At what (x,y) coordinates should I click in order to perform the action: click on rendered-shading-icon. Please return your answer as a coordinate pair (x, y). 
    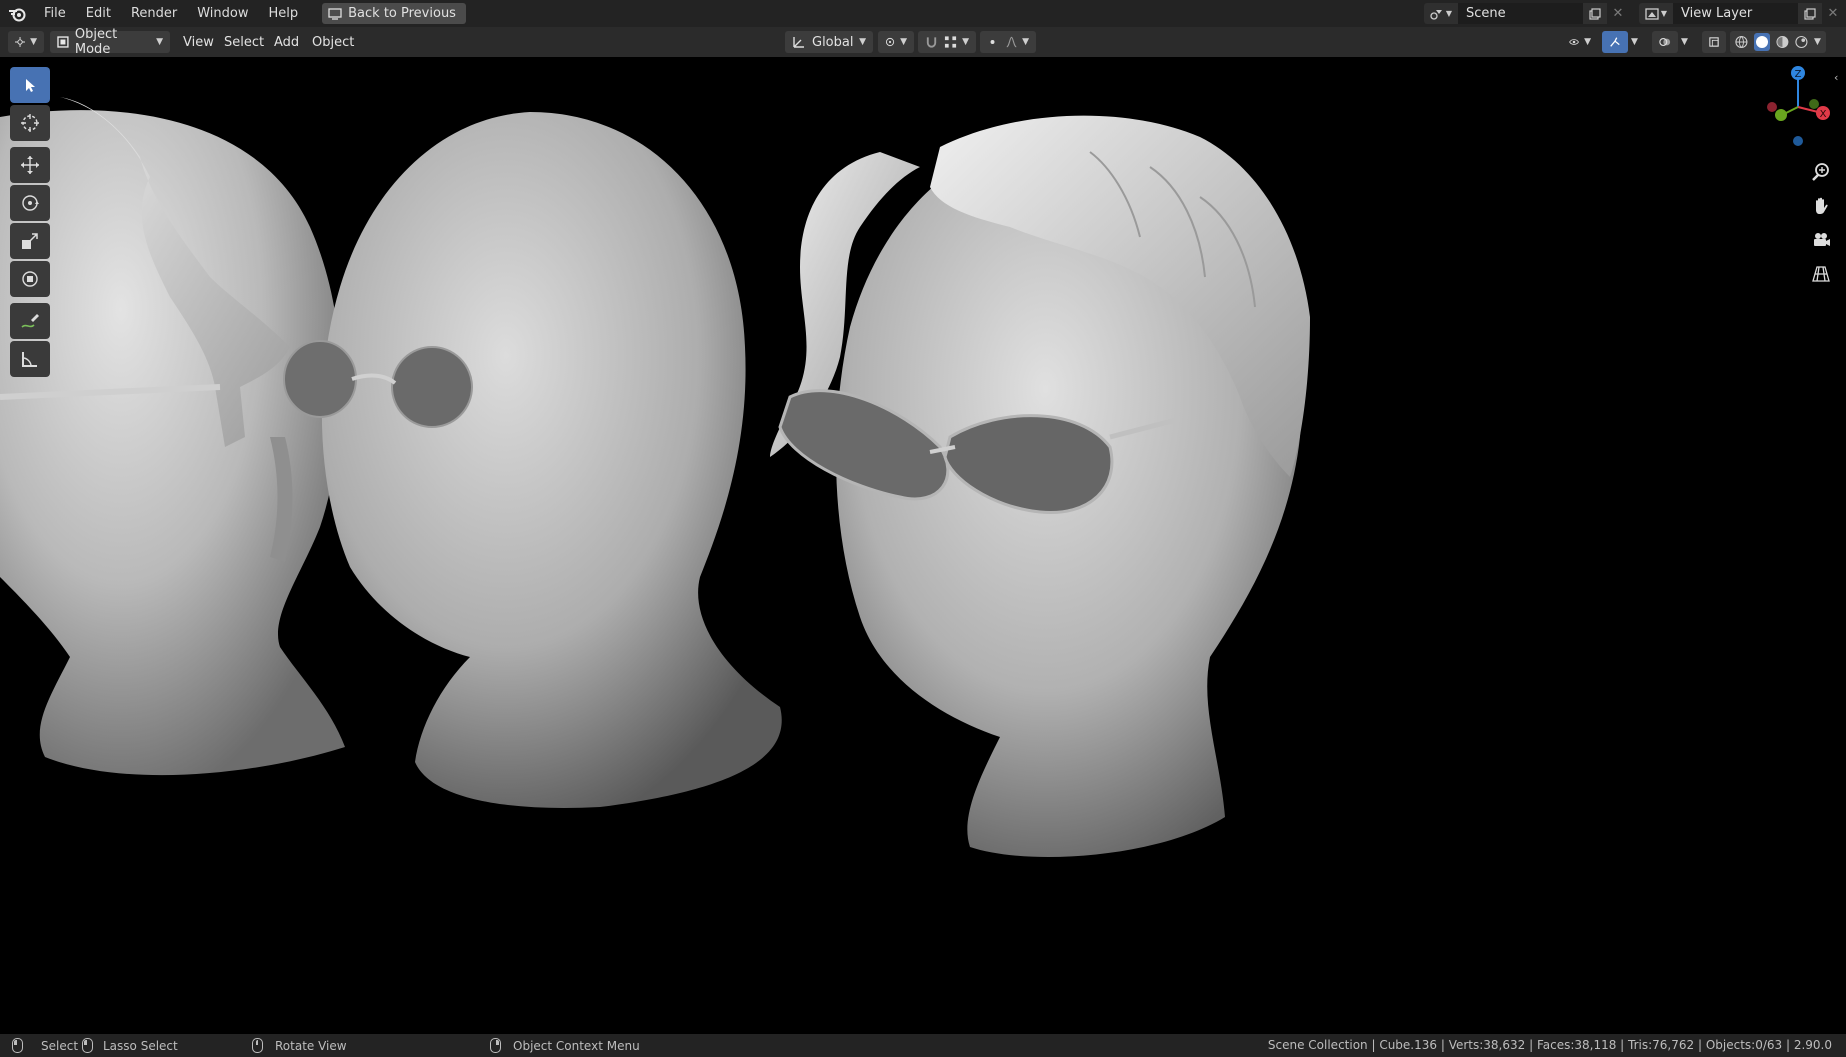
    Looking at the image, I should click on (1801, 42).